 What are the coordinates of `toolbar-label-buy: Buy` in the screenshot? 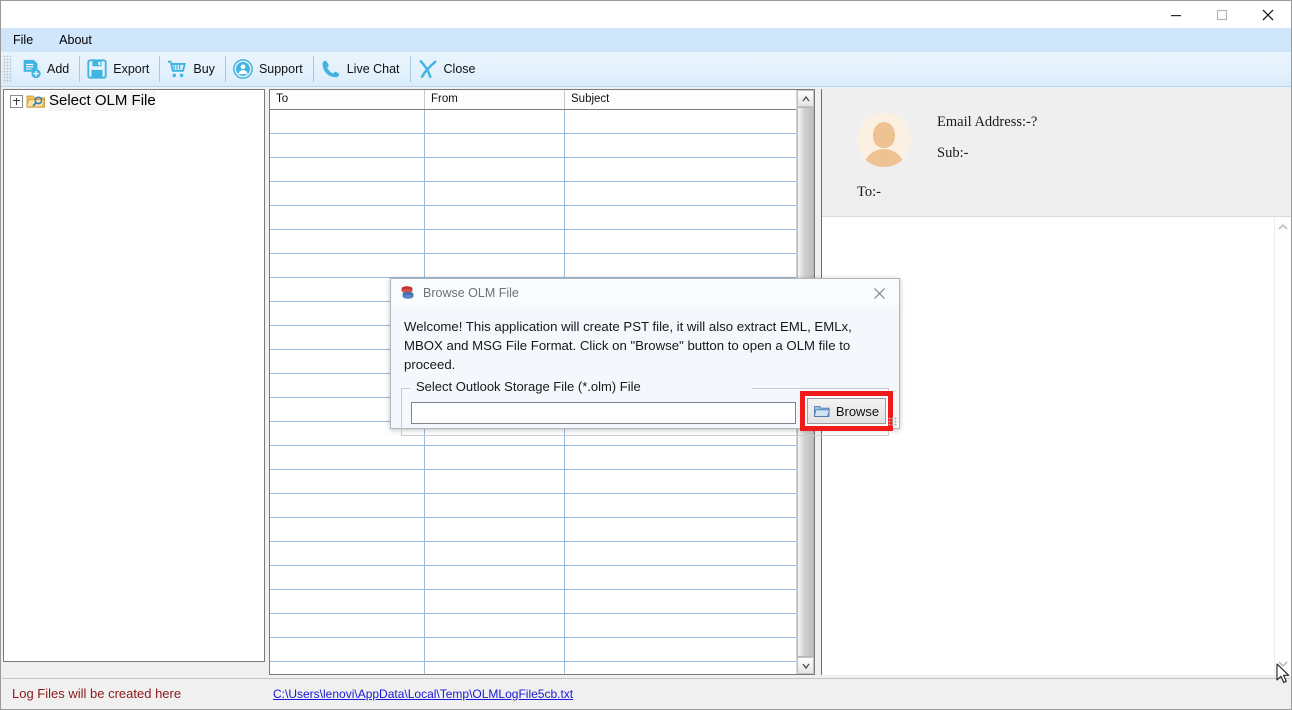 It's located at (204, 69).